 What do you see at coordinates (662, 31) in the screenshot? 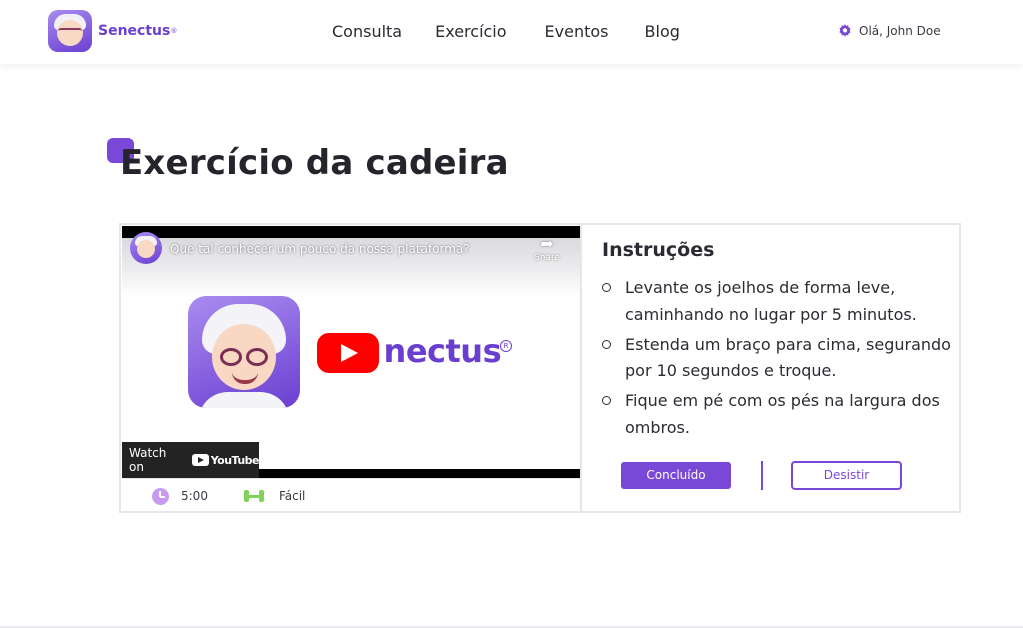
I see `nav-item-blog: Blog` at bounding box center [662, 31].